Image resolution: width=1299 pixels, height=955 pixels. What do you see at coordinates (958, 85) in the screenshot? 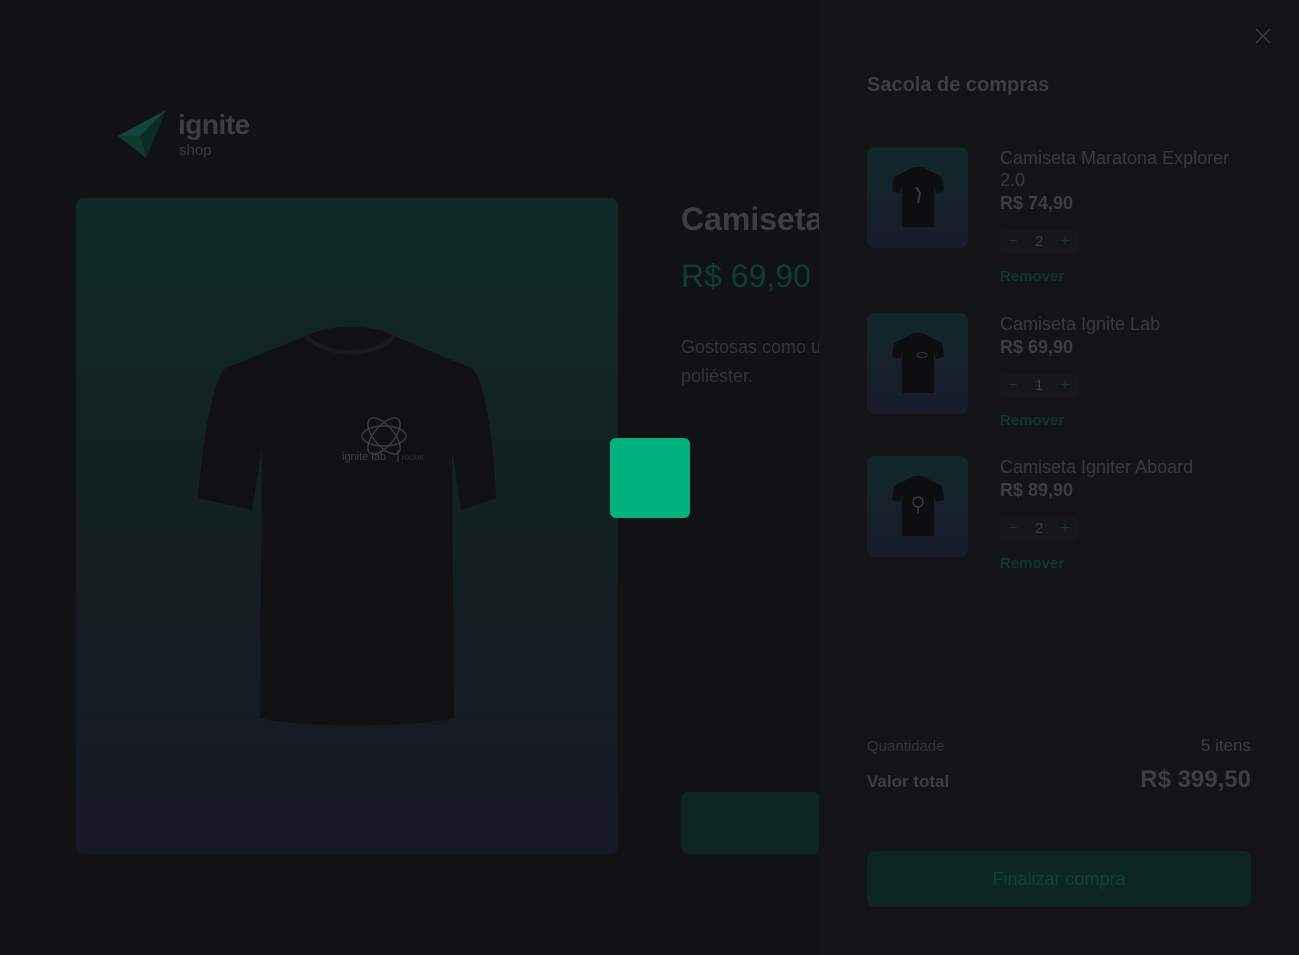
I see `cart-title: Sacola de compras` at bounding box center [958, 85].